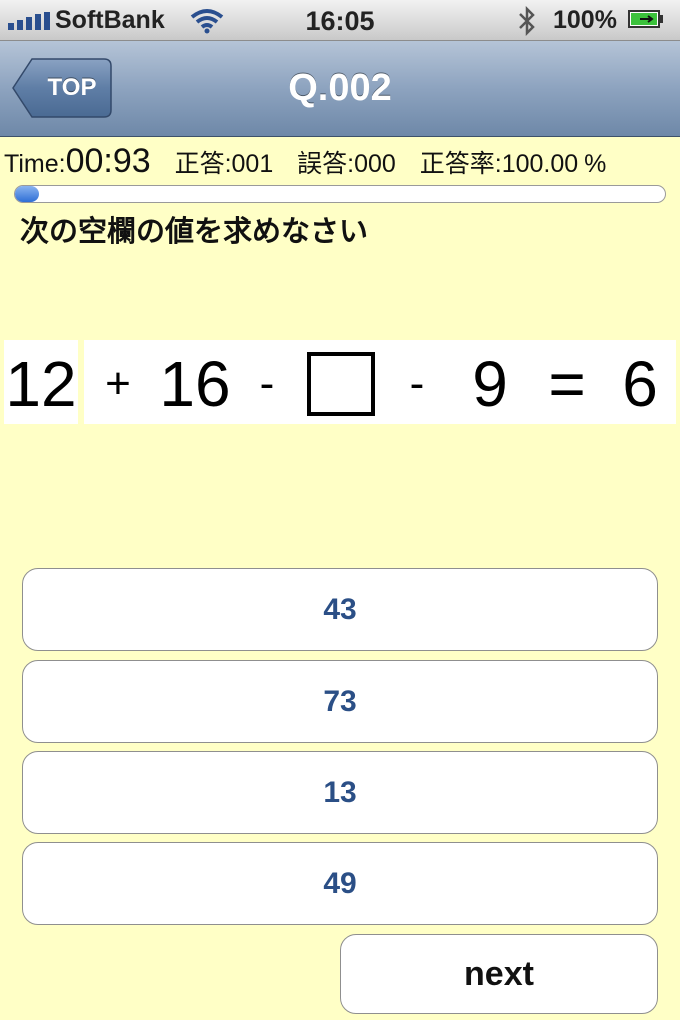 The height and width of the screenshot is (1020, 680). What do you see at coordinates (595, 164) in the screenshot?
I see `rate-unit: %` at bounding box center [595, 164].